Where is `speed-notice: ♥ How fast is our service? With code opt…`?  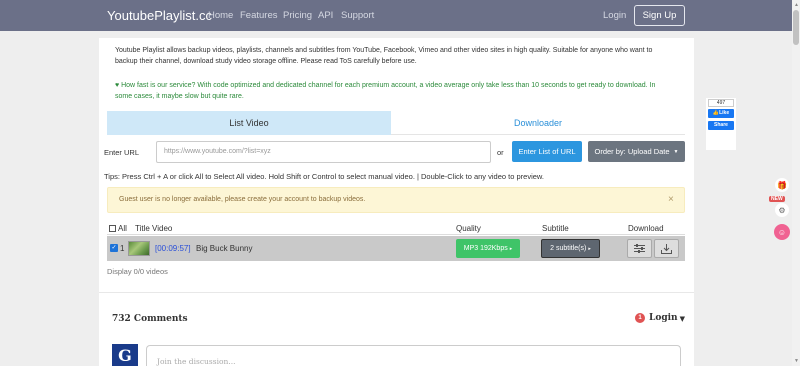 speed-notice: ♥ How fast is our service? With code opt… is located at coordinates (387, 91).